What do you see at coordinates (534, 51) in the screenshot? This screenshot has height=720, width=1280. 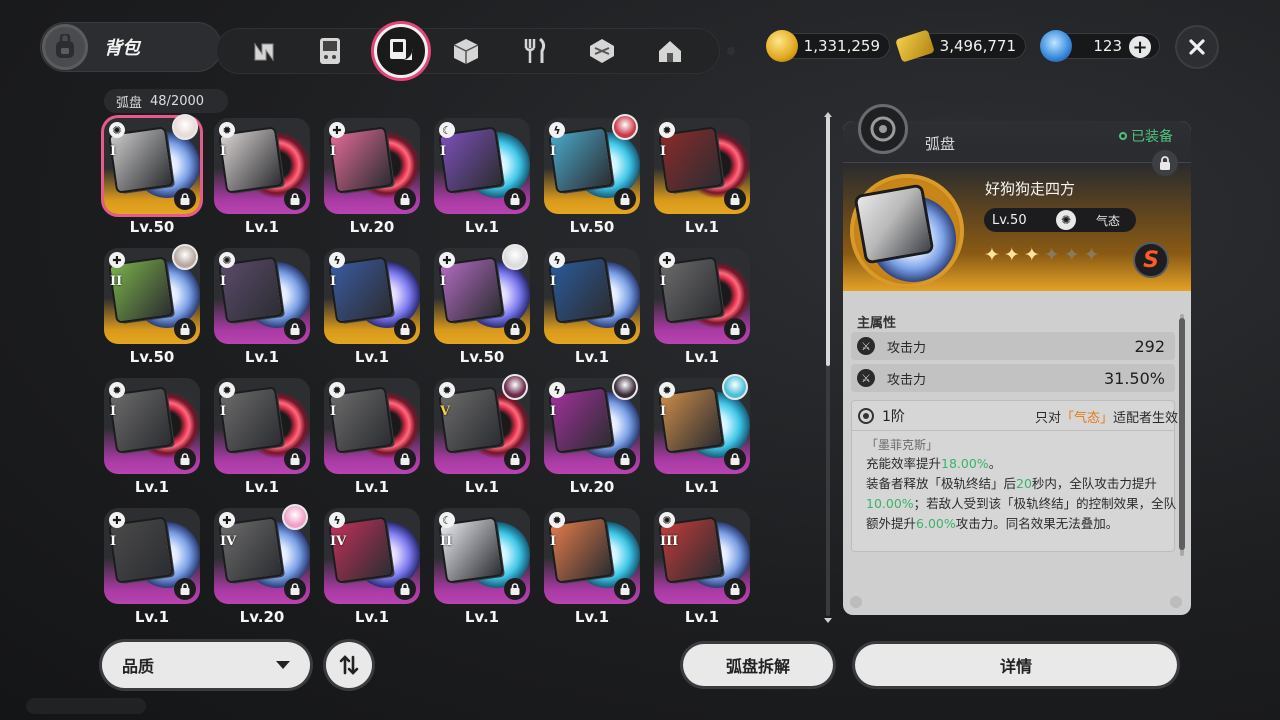 I see `food-tab-icon` at bounding box center [534, 51].